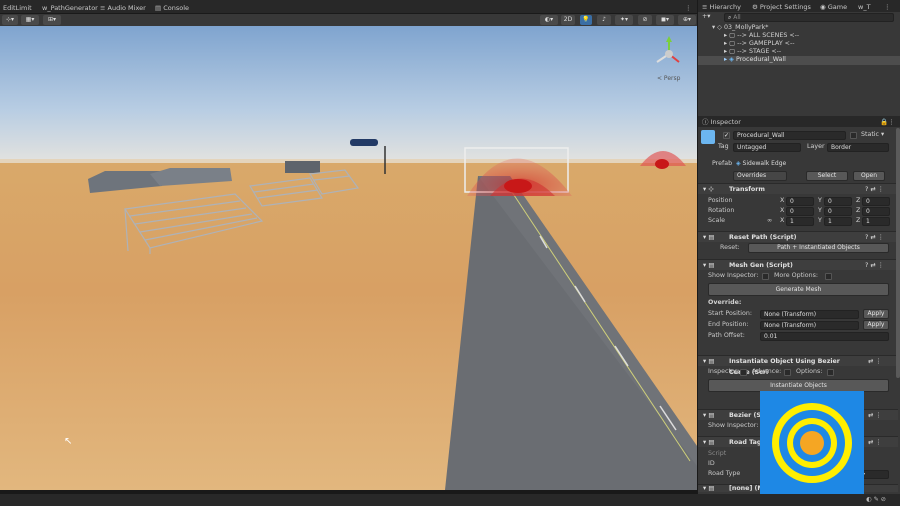  What do you see at coordinates (756, 7) in the screenshot?
I see `gear-icon: ⚙` at bounding box center [756, 7].